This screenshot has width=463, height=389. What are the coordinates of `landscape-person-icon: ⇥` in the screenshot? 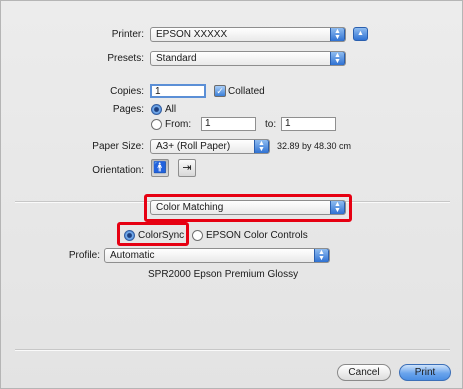 It's located at (187, 168).